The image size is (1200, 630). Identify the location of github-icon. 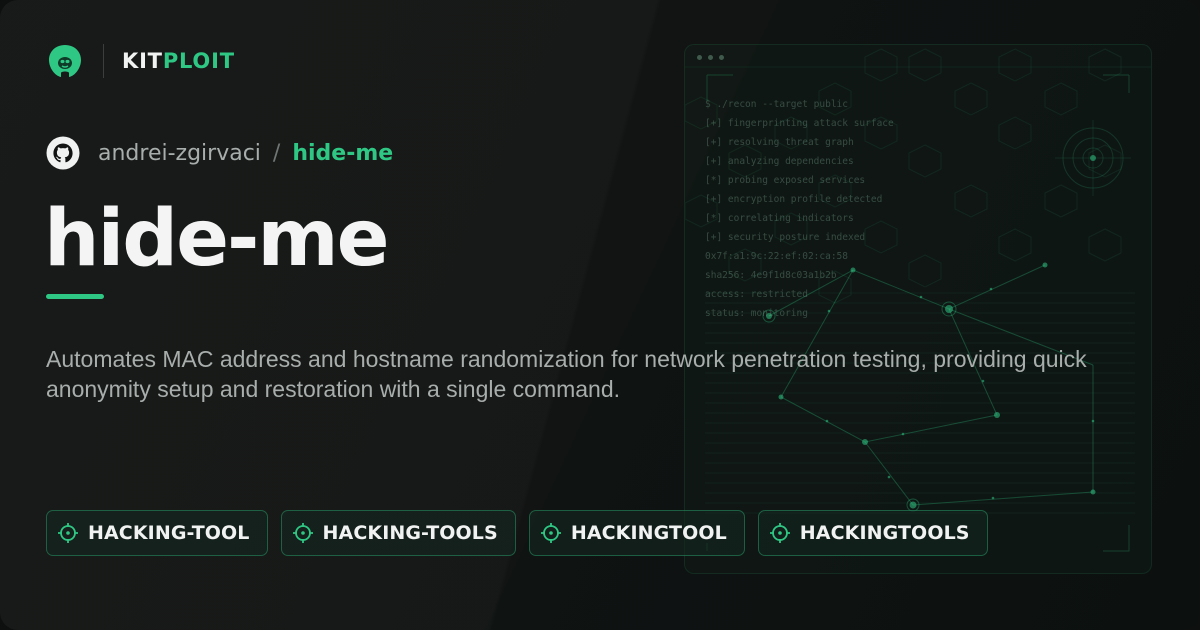
(63, 153).